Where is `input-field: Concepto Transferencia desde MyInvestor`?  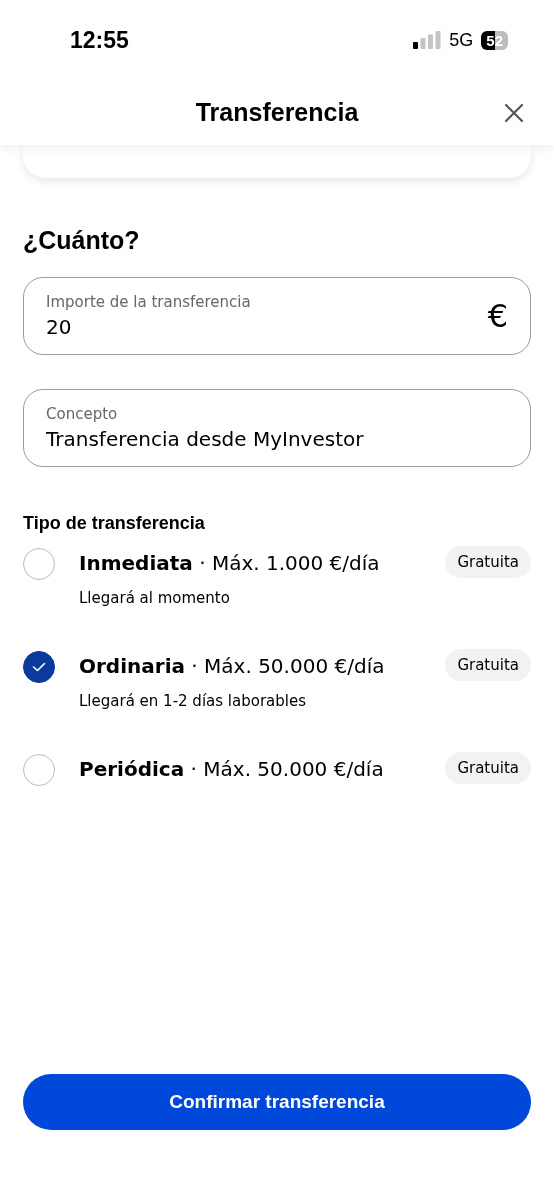 input-field: Concepto Transferencia desde MyInvestor is located at coordinates (277, 428).